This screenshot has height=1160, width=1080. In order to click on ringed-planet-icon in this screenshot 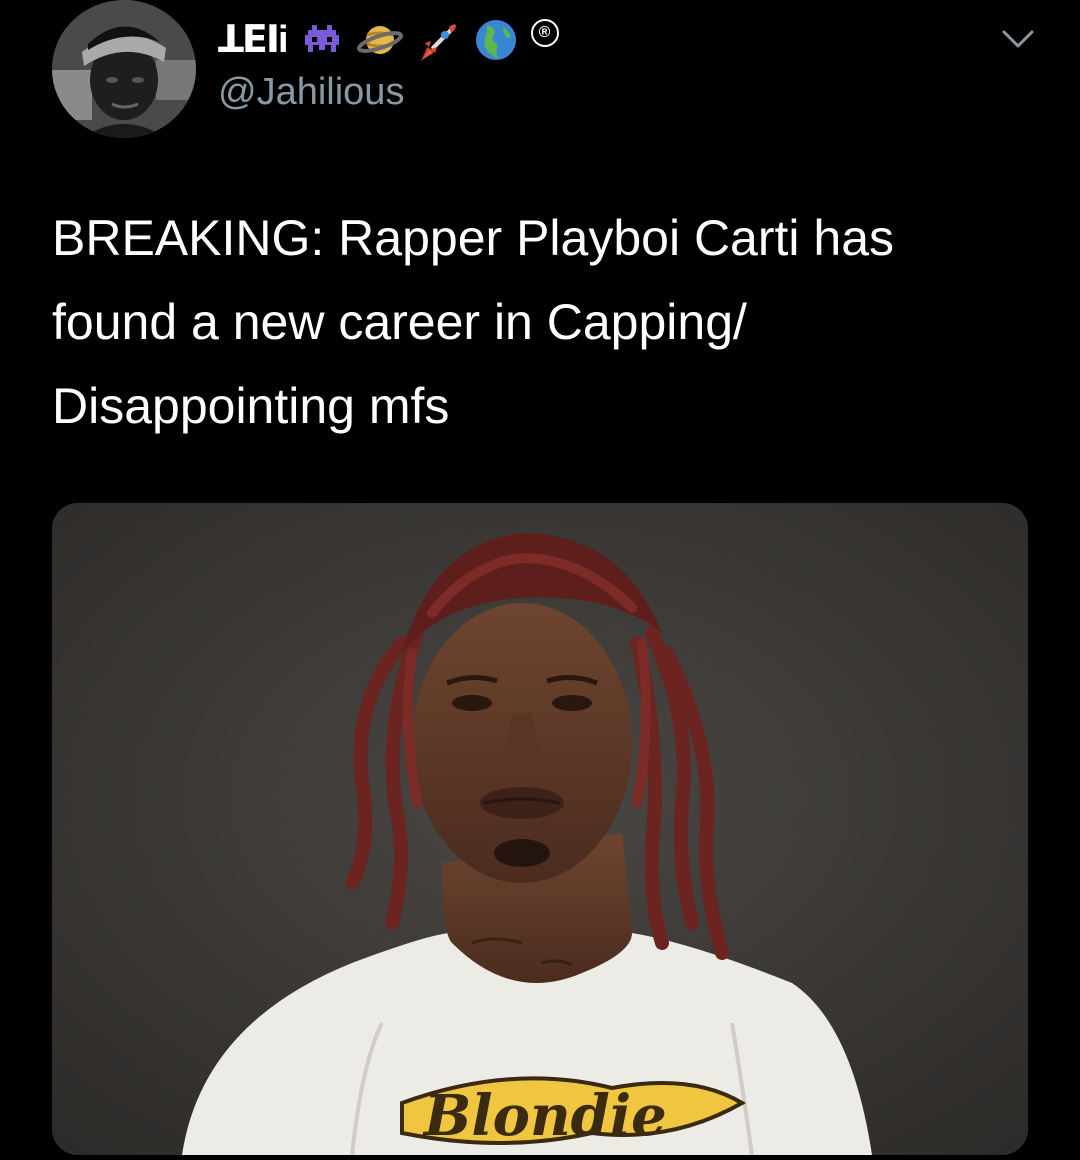, I will do `click(379, 40)`.